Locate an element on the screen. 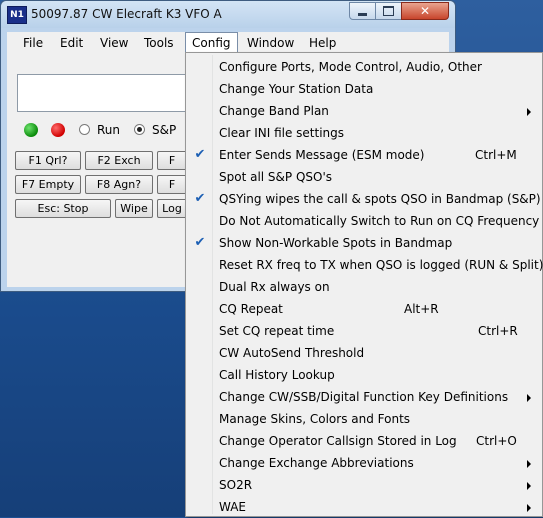 The image size is (543, 518). sp-radio-label: S&P is located at coordinates (164, 130).